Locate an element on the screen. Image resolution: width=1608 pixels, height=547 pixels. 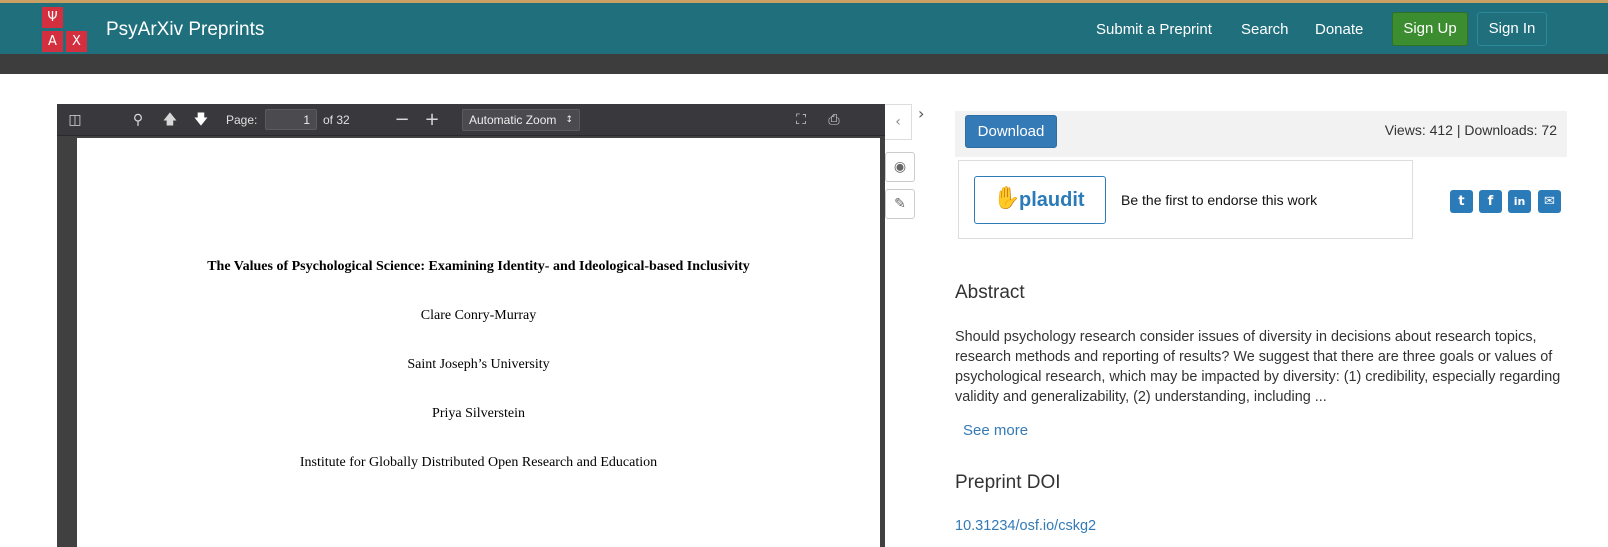
next-page-icon: 🡇 is located at coordinates (201, 120).